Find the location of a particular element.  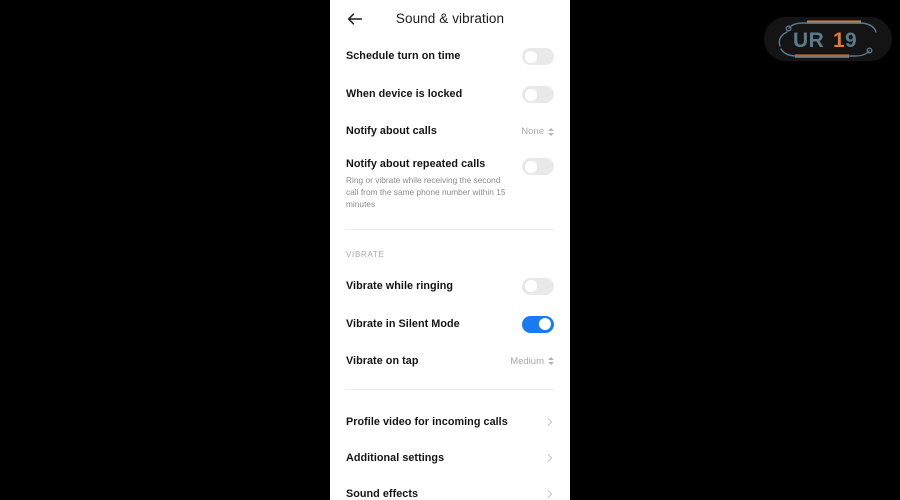

back-button is located at coordinates (355, 19).